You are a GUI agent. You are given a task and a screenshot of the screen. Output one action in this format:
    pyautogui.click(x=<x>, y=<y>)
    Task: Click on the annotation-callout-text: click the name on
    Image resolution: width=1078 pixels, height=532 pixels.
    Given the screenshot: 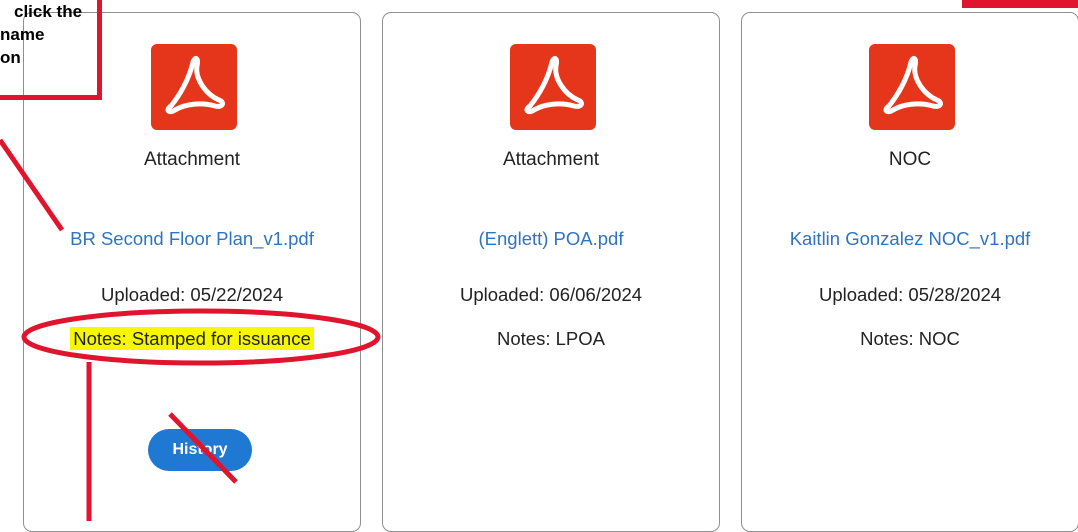 What is the action you would take?
    pyautogui.click(x=41, y=34)
    